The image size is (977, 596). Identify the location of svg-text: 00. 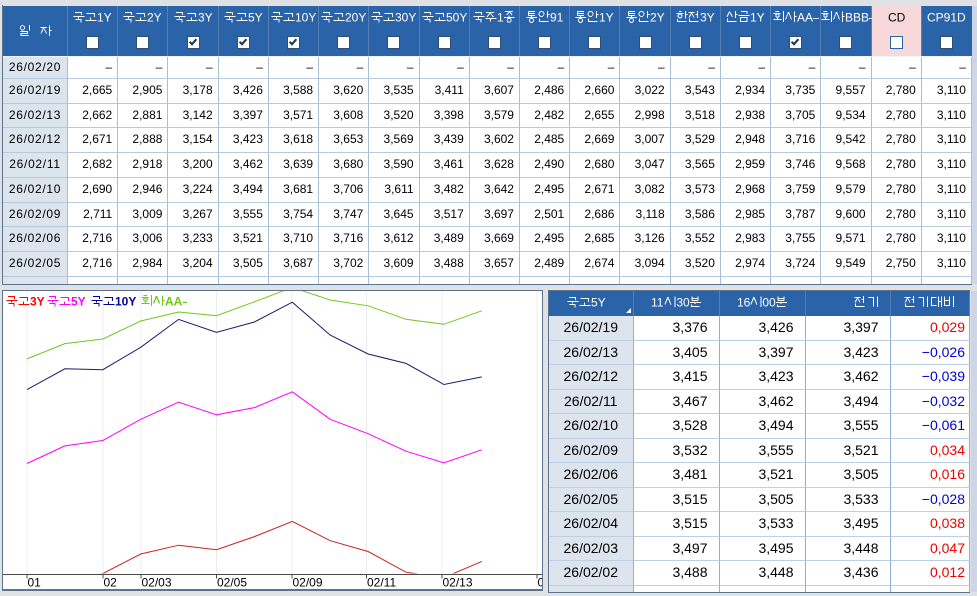
(769, 302).